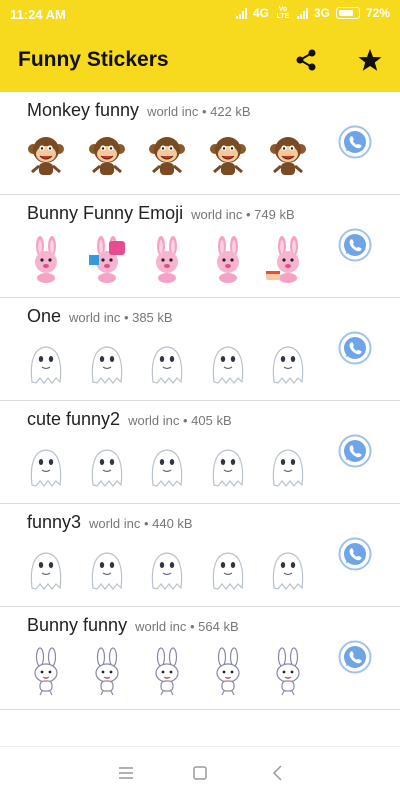  Describe the element at coordinates (321, 13) in the screenshot. I see `network-type-2: 3G` at that location.